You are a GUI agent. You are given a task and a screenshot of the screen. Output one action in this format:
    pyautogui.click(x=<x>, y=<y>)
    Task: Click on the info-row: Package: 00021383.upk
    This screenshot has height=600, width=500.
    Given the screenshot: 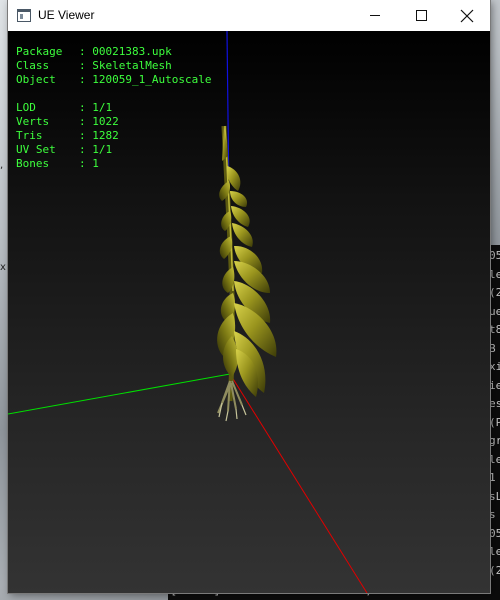 What is the action you would take?
    pyautogui.click(x=113, y=52)
    